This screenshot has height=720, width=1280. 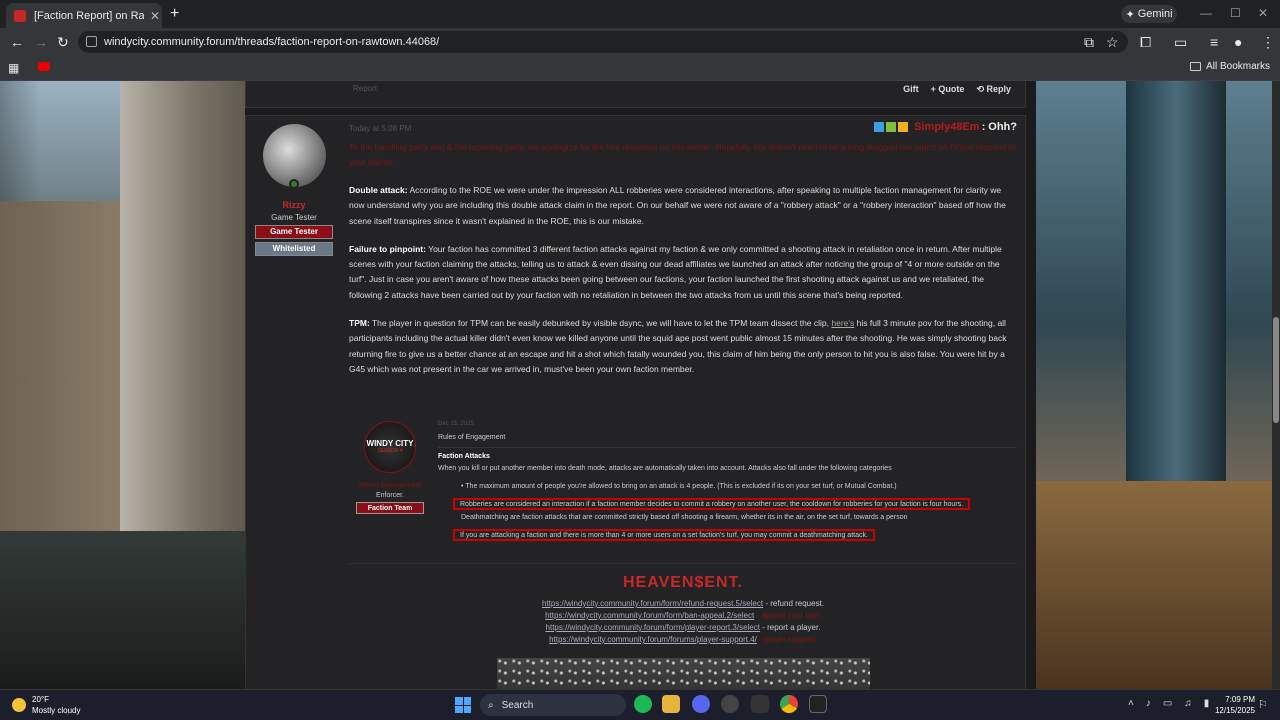 I want to click on quote-author-badge: Faction Team, so click(x=390, y=508).